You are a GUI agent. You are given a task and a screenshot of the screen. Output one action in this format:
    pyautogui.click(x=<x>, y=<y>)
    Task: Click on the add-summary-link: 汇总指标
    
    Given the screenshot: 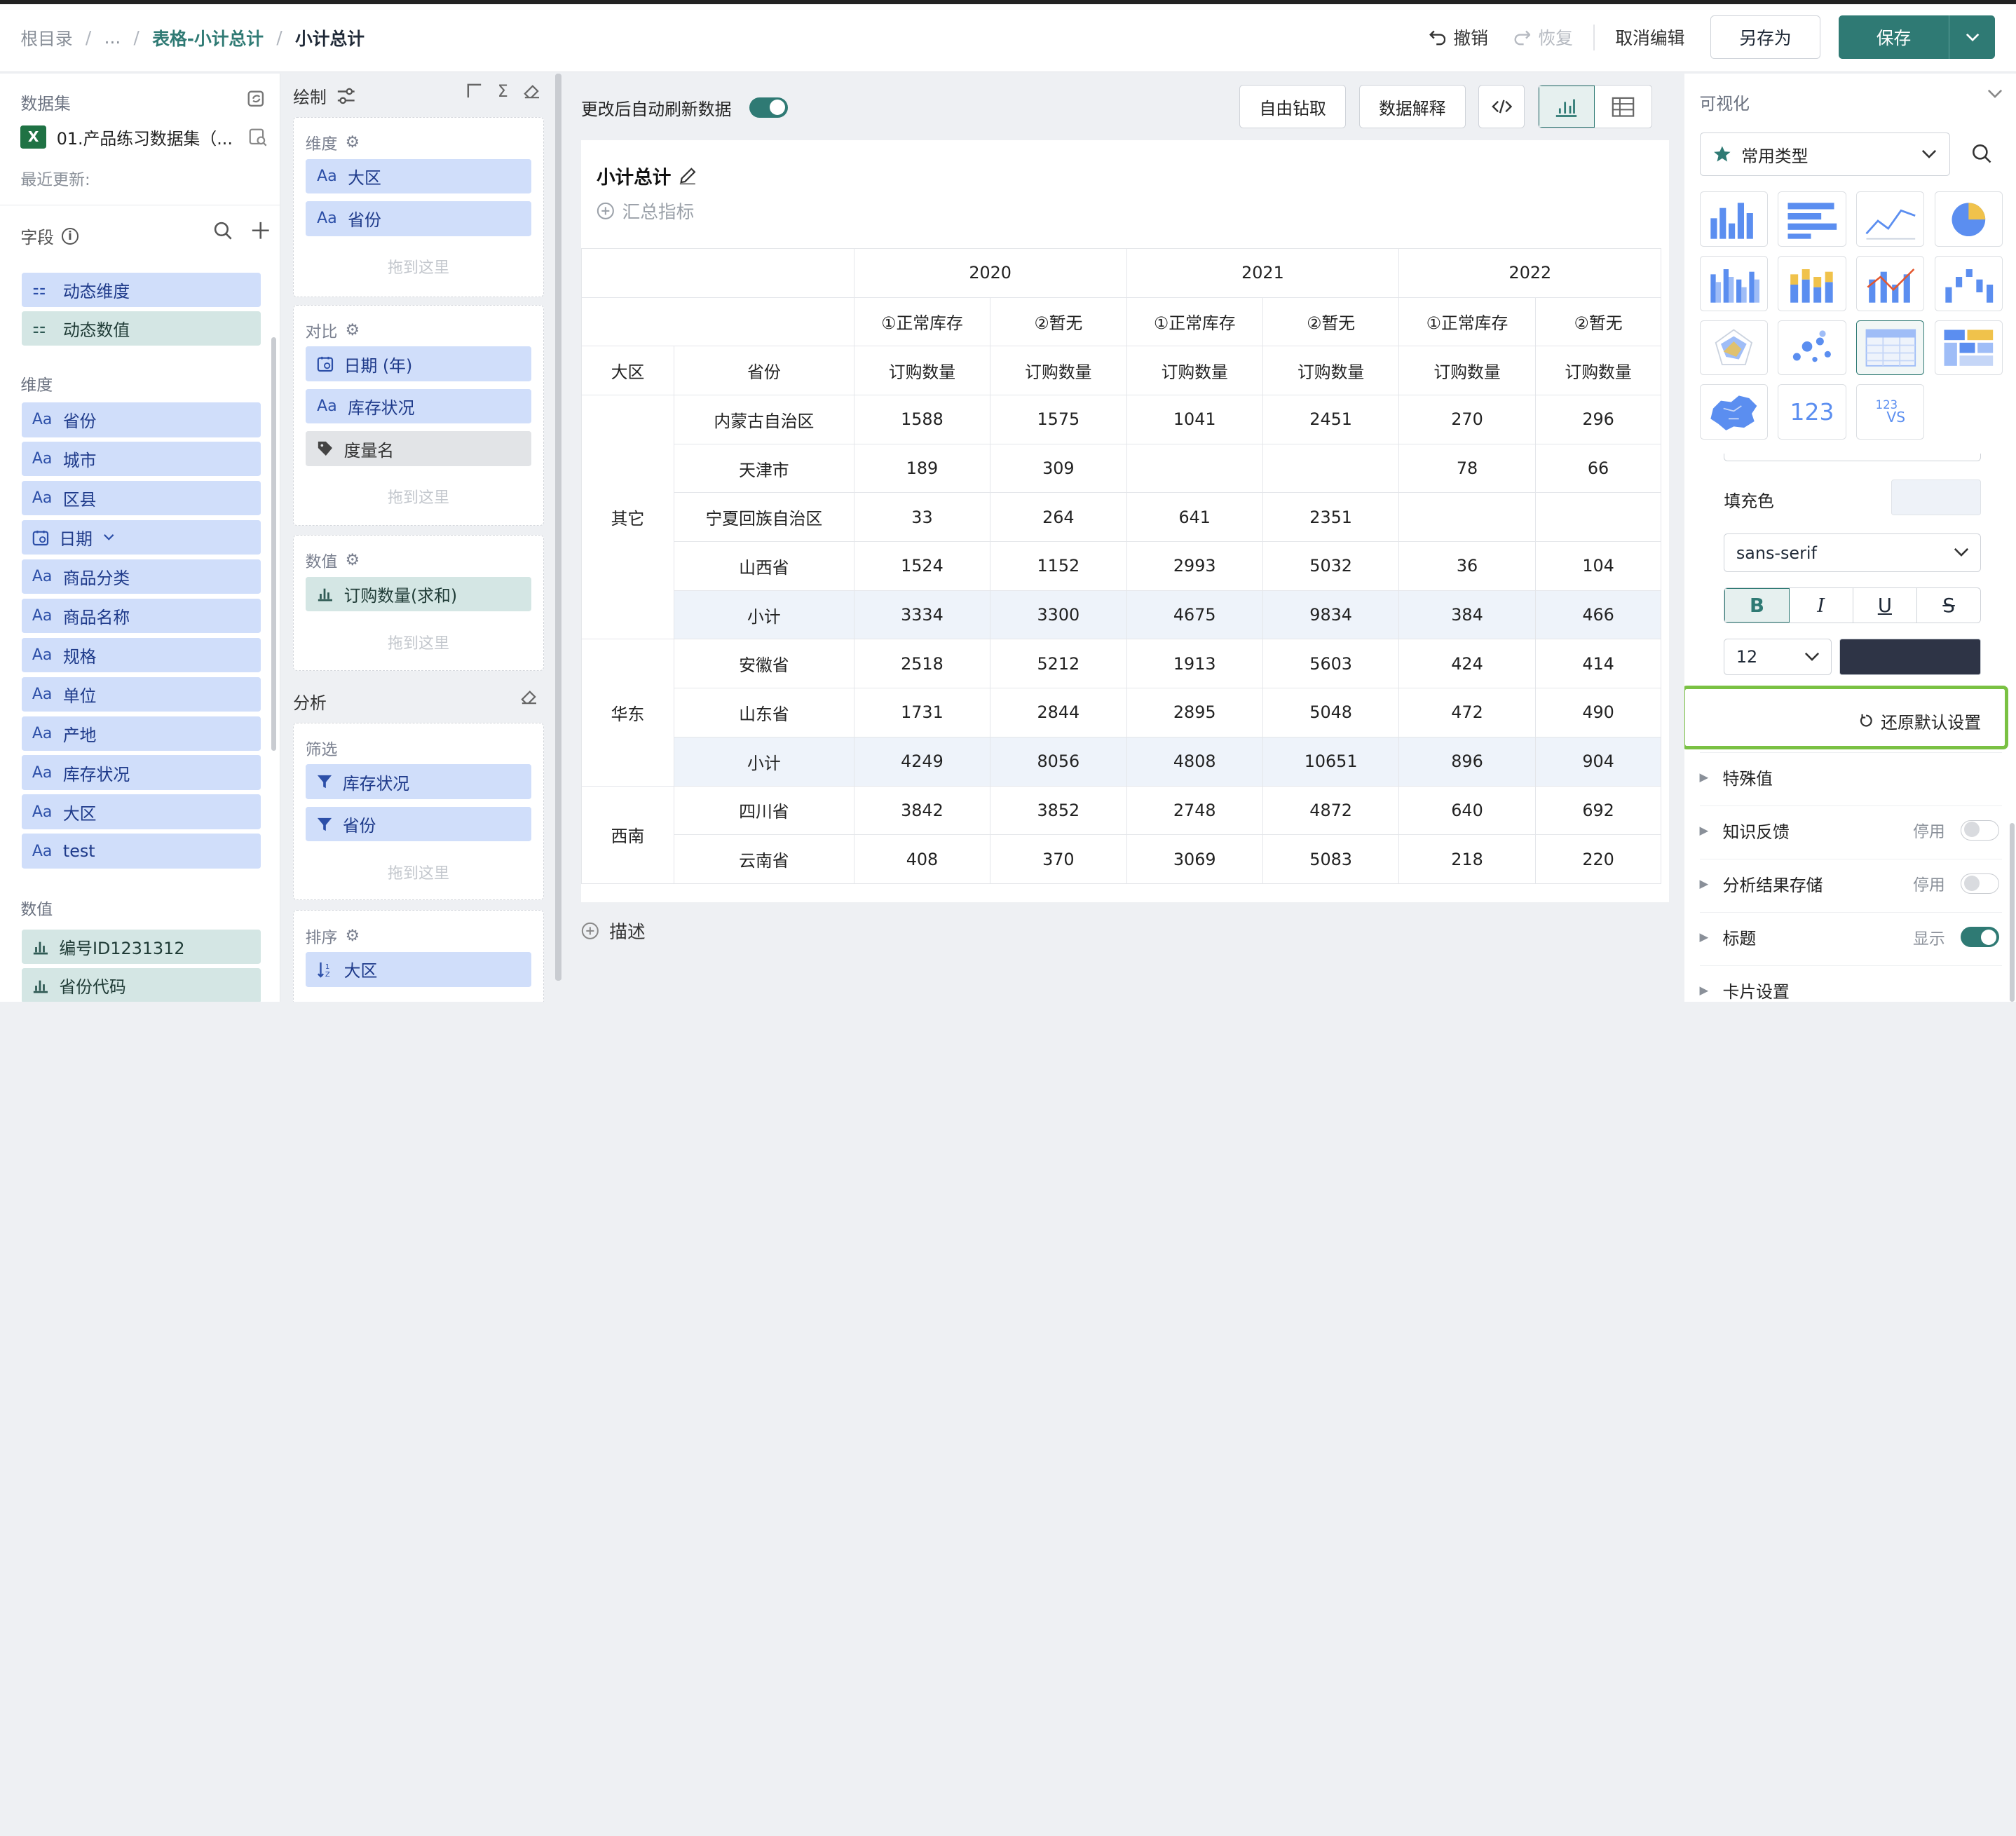 What is the action you would take?
    pyautogui.click(x=646, y=211)
    